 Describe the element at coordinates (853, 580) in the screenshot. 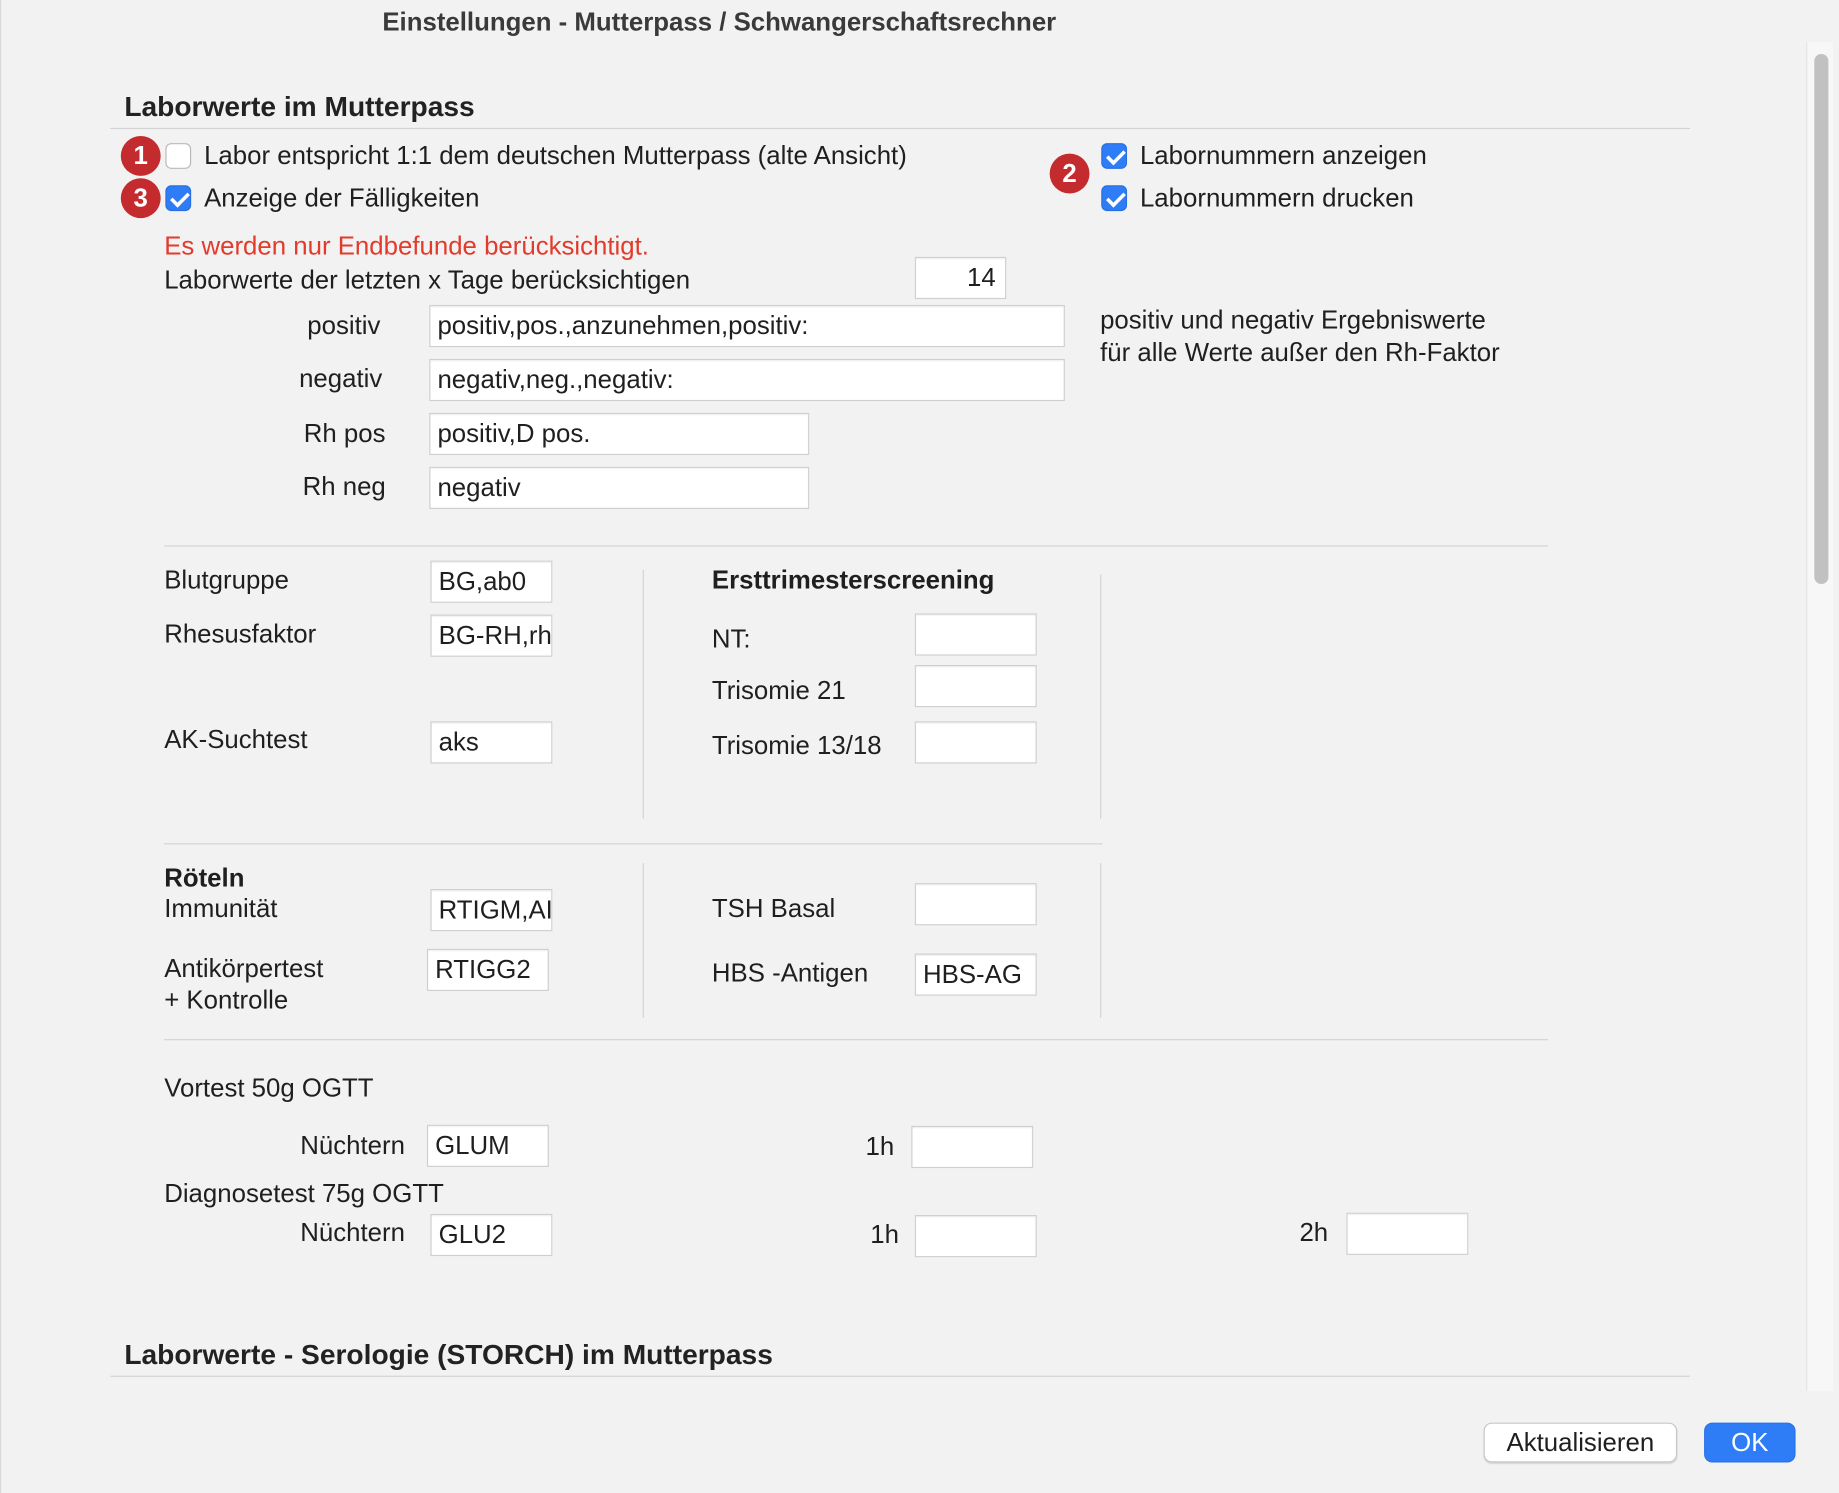

I see `screening-title: Ersttrimesterscreening` at that location.